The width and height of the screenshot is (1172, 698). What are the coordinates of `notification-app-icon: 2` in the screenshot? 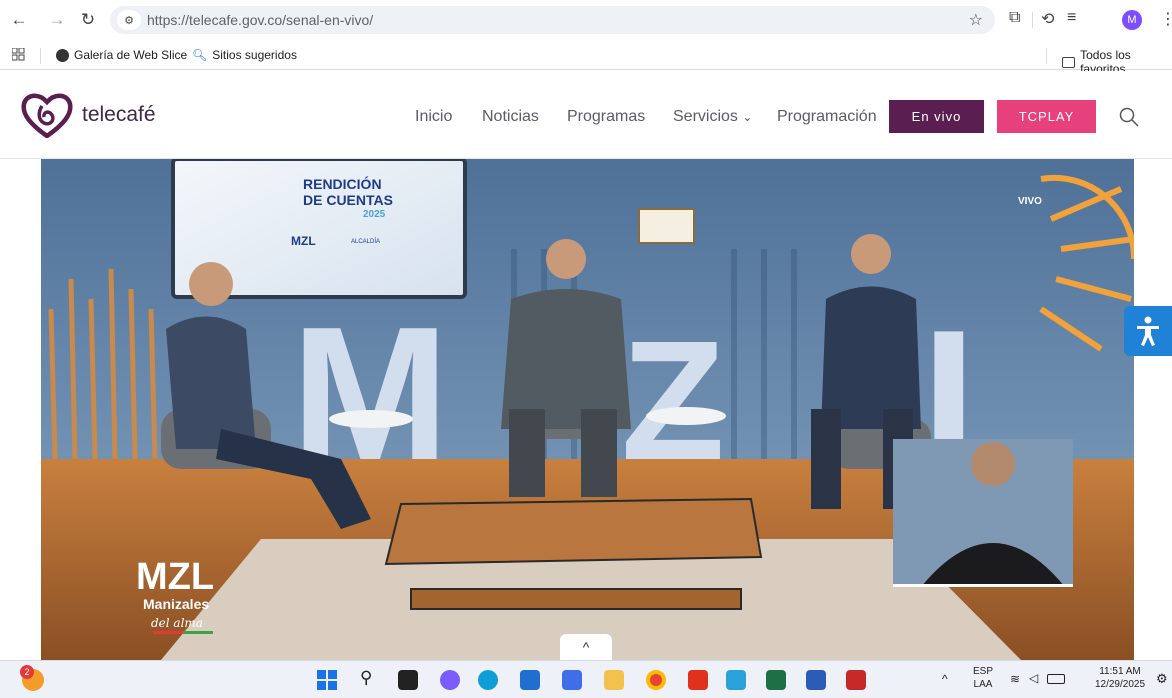 It's located at (32, 678).